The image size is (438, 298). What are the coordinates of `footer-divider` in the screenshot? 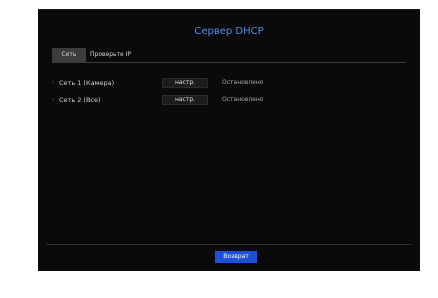 It's located at (229, 244).